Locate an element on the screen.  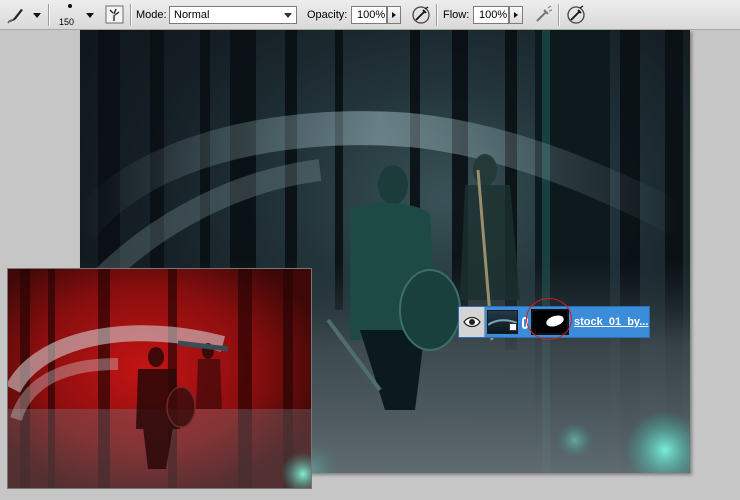
brush-size-label: 150 is located at coordinates (67, 22).